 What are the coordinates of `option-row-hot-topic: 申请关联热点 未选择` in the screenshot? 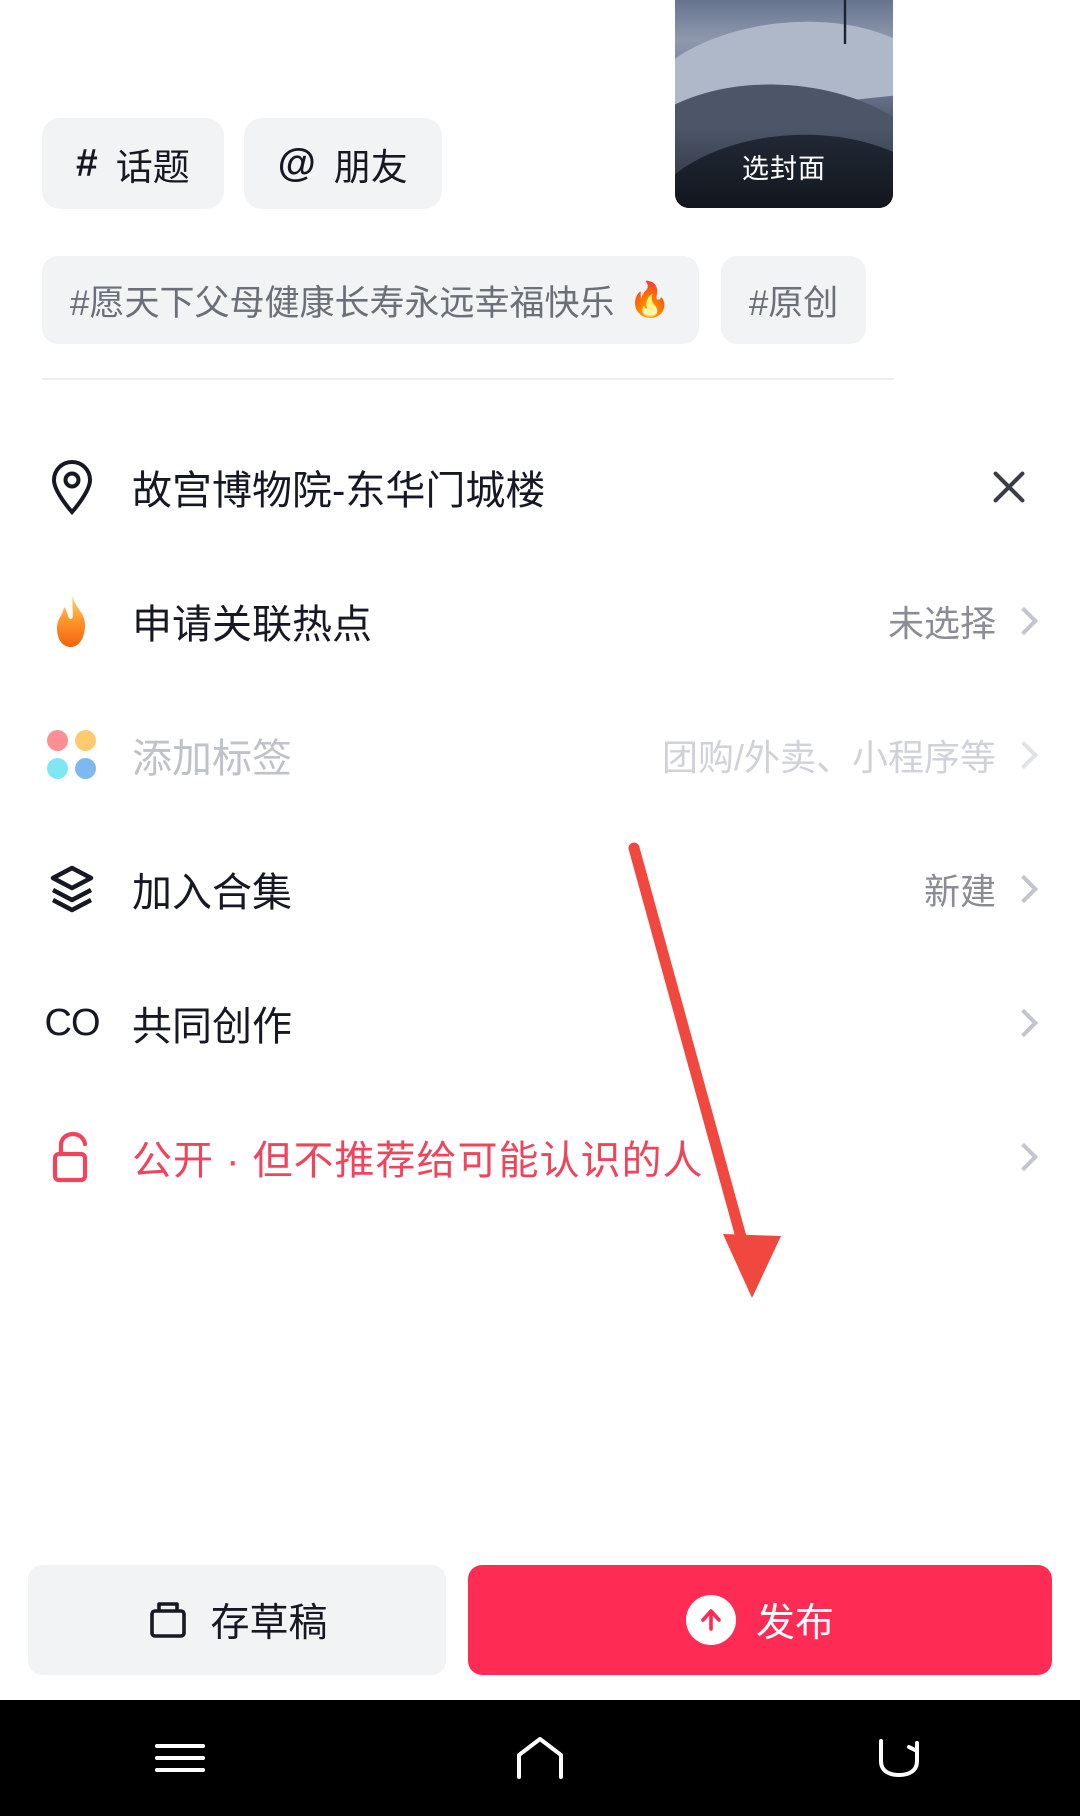 It's located at (540, 621).